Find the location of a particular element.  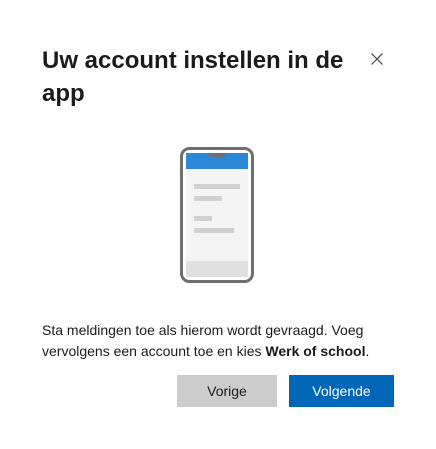

next-button: Volgende is located at coordinates (341, 391).